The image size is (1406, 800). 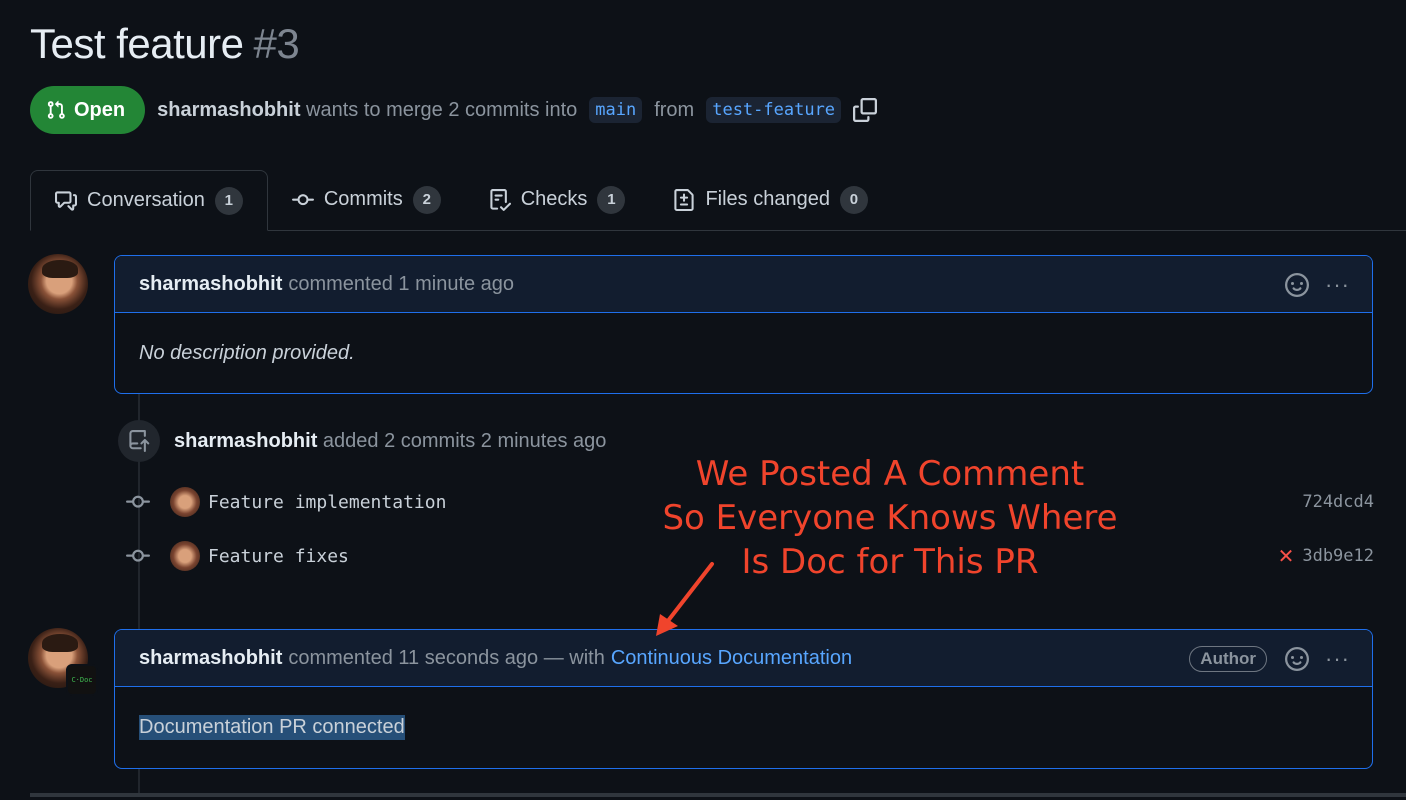 What do you see at coordinates (426, 199) in the screenshot?
I see `tab-commits-count: 2` at bounding box center [426, 199].